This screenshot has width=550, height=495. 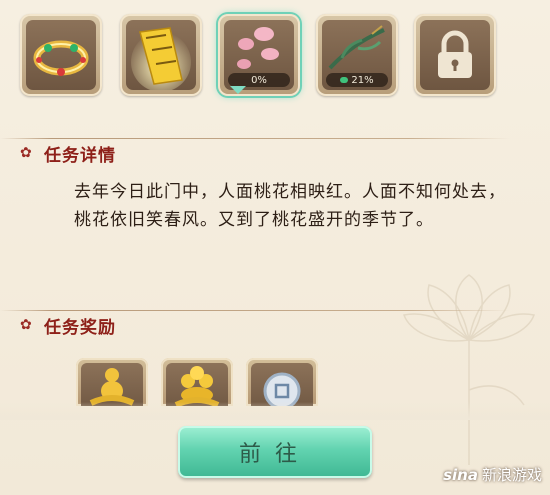 What do you see at coordinates (362, 80) in the screenshot?
I see `progress-text: 21%` at bounding box center [362, 80].